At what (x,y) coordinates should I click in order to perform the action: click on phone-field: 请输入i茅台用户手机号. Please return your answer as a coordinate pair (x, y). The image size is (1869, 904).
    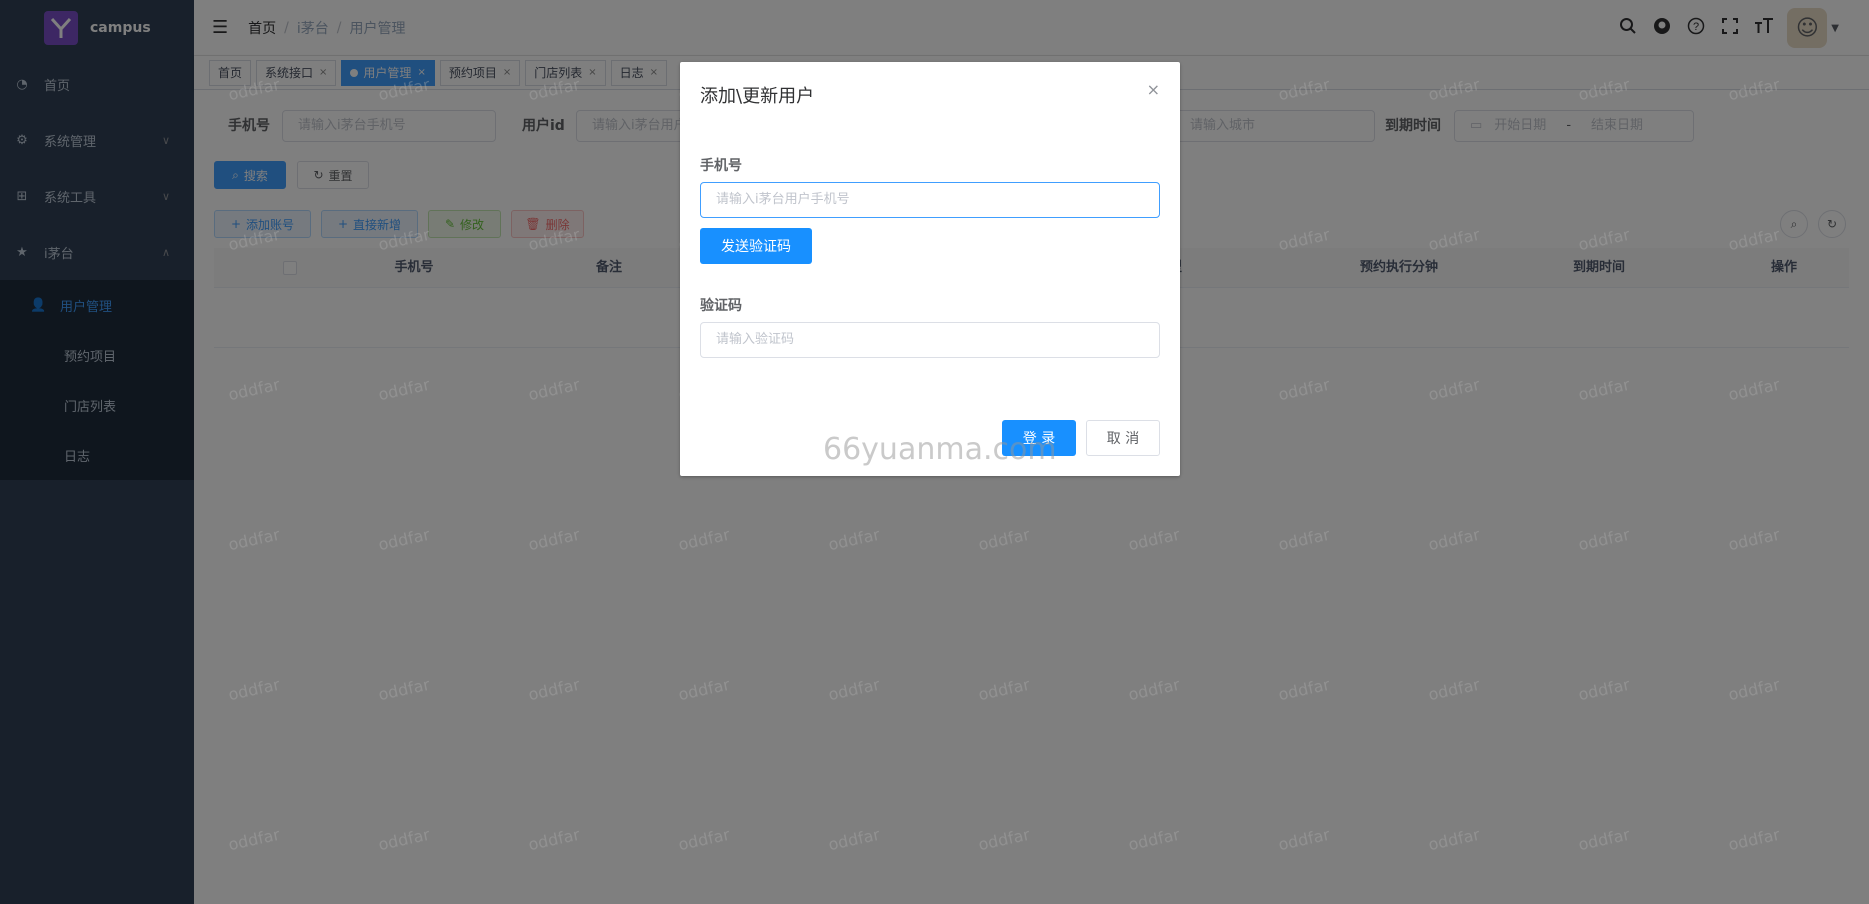
    Looking at the image, I should click on (930, 200).